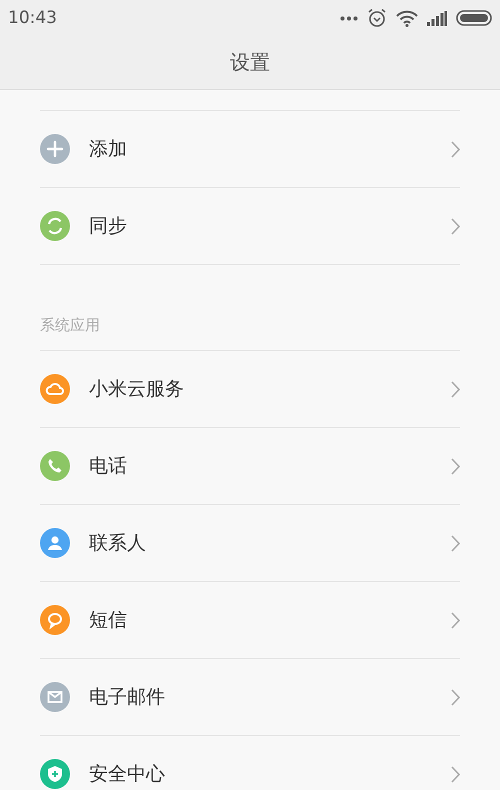 This screenshot has height=790, width=500. I want to click on settings-item: 添加, so click(250, 149).